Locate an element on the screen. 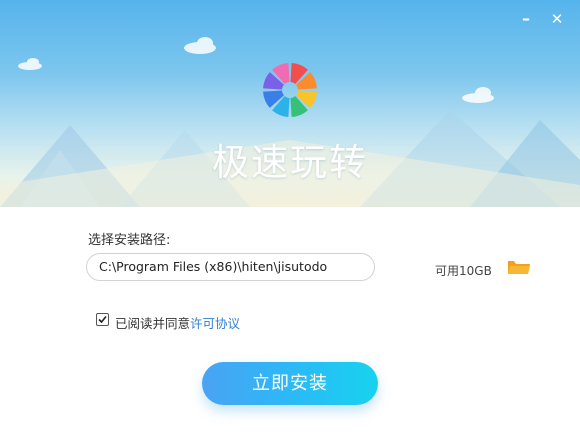 The image size is (580, 440). checkmark-icon is located at coordinates (102, 319).